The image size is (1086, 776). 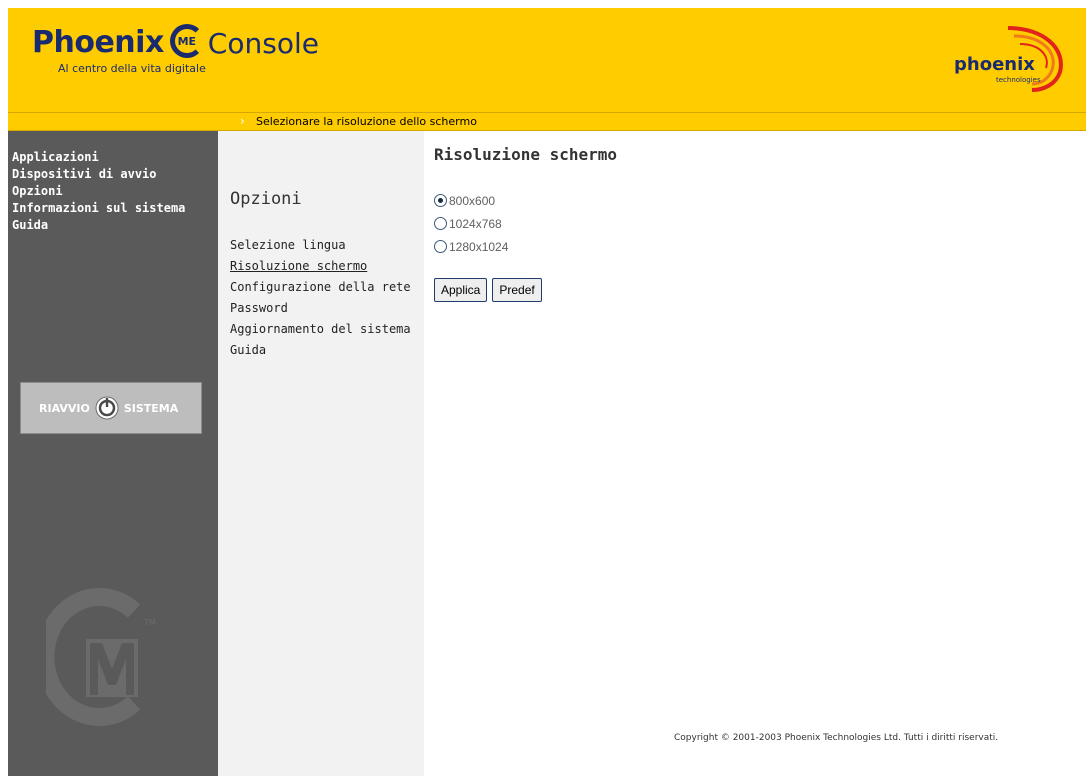 I want to click on svg-text: TM, so click(x=149, y=622).